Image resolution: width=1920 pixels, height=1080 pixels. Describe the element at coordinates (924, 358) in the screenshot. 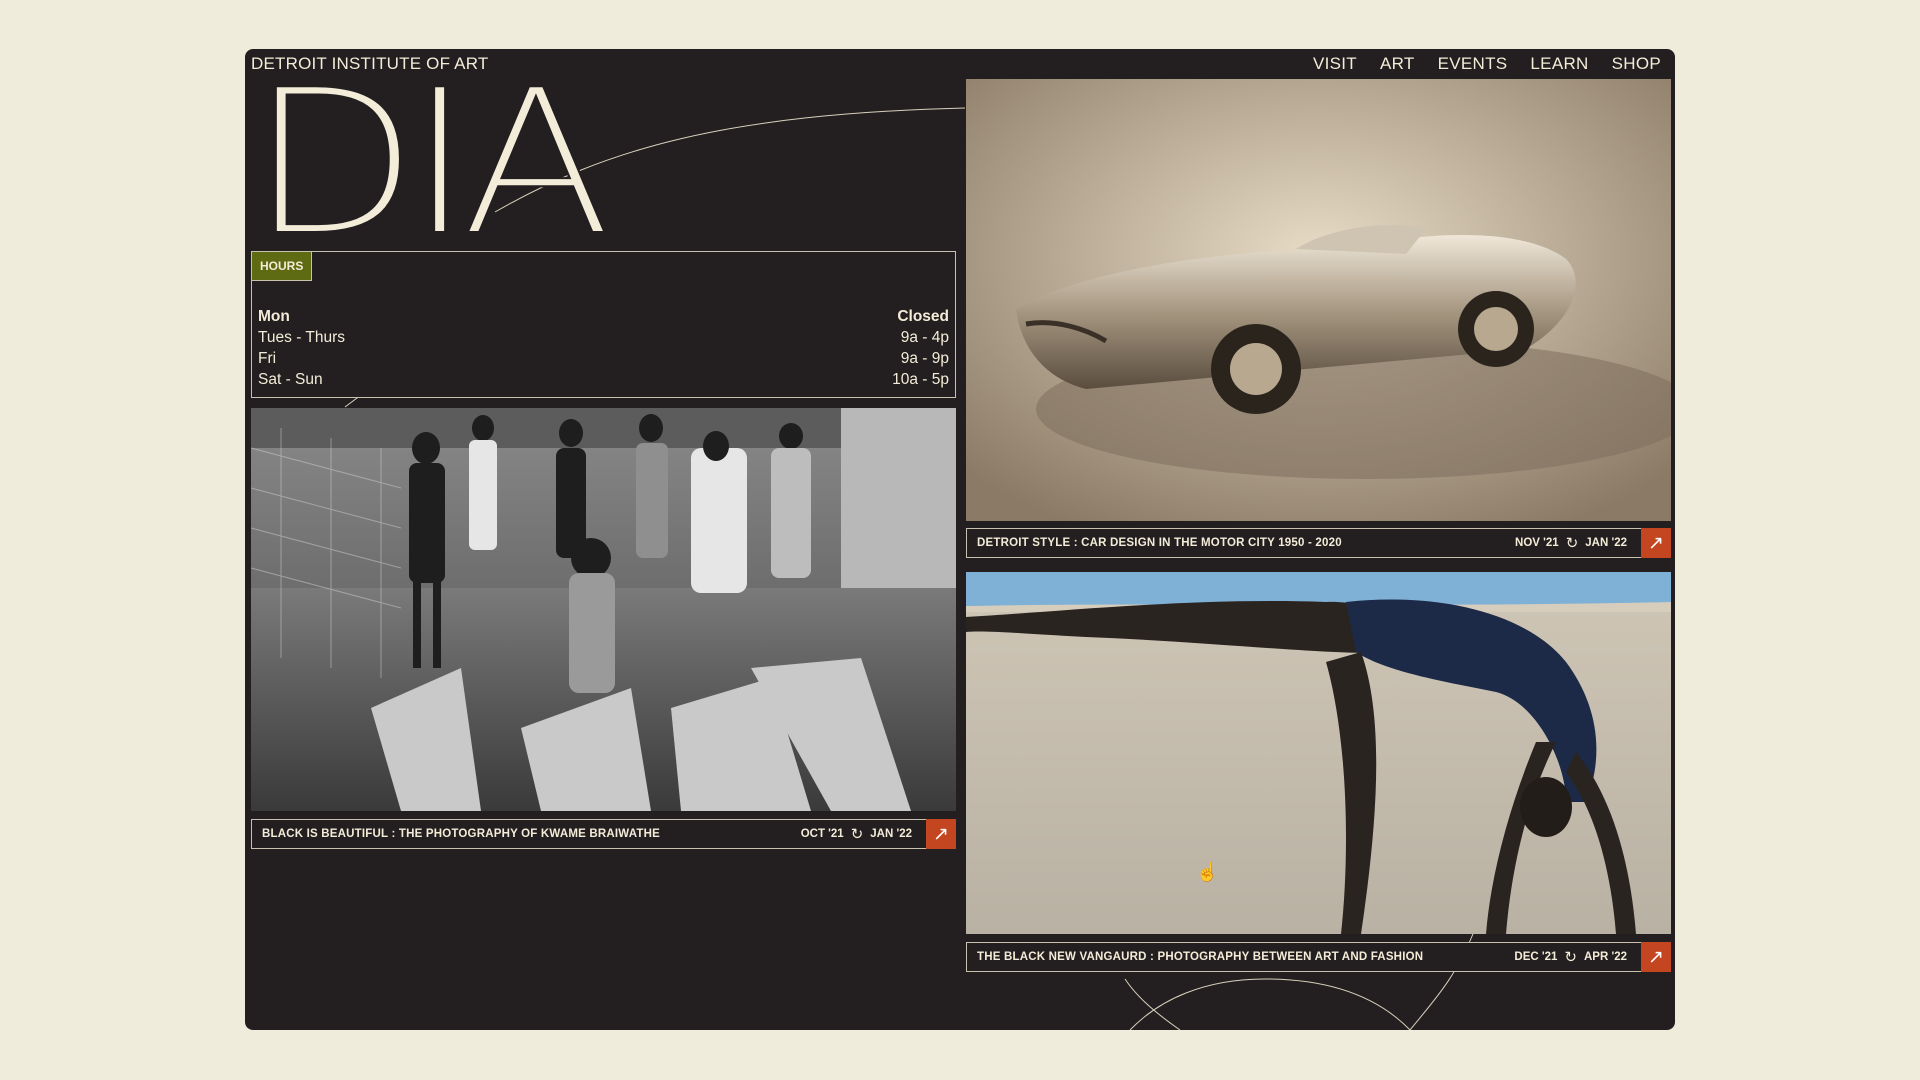

I see `hours-time: 9a - 9p` at that location.